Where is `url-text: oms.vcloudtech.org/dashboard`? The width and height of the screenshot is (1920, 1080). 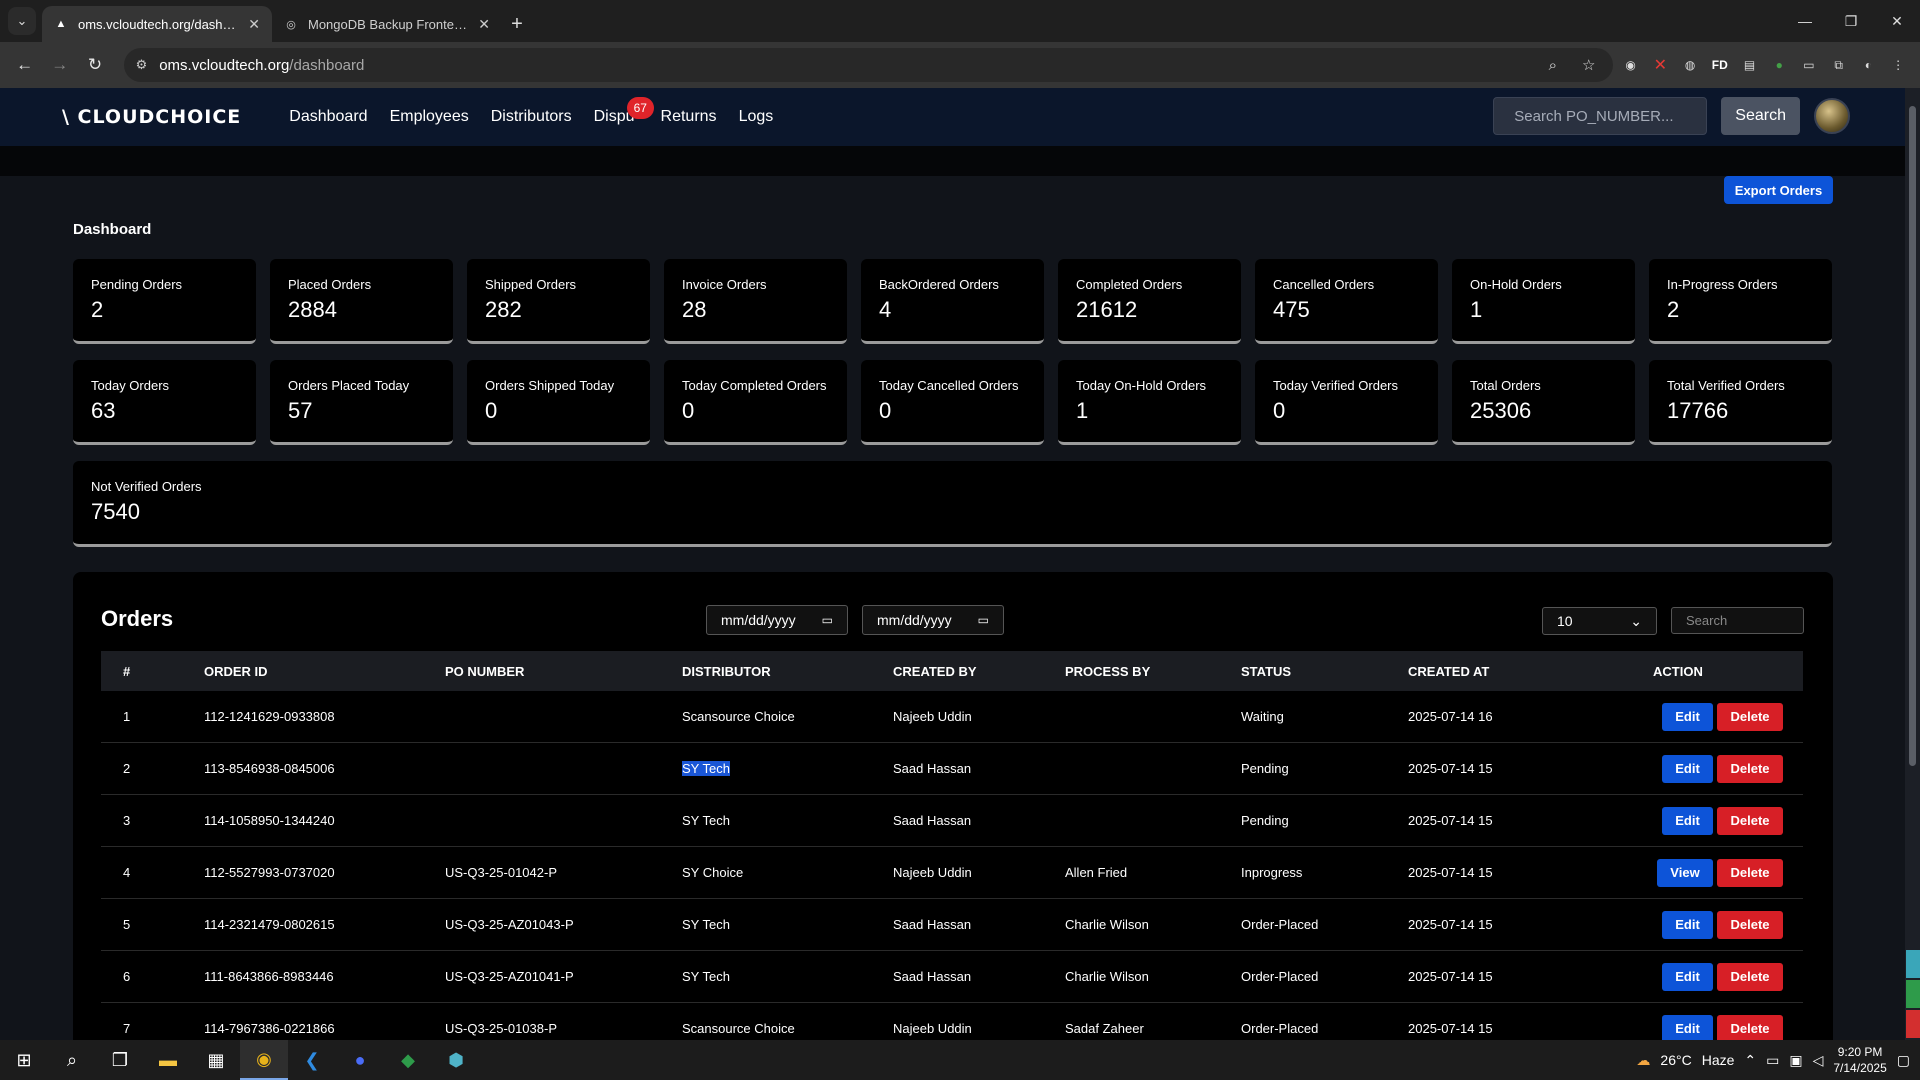
url-text: oms.vcloudtech.org/dashboard is located at coordinates (844, 65).